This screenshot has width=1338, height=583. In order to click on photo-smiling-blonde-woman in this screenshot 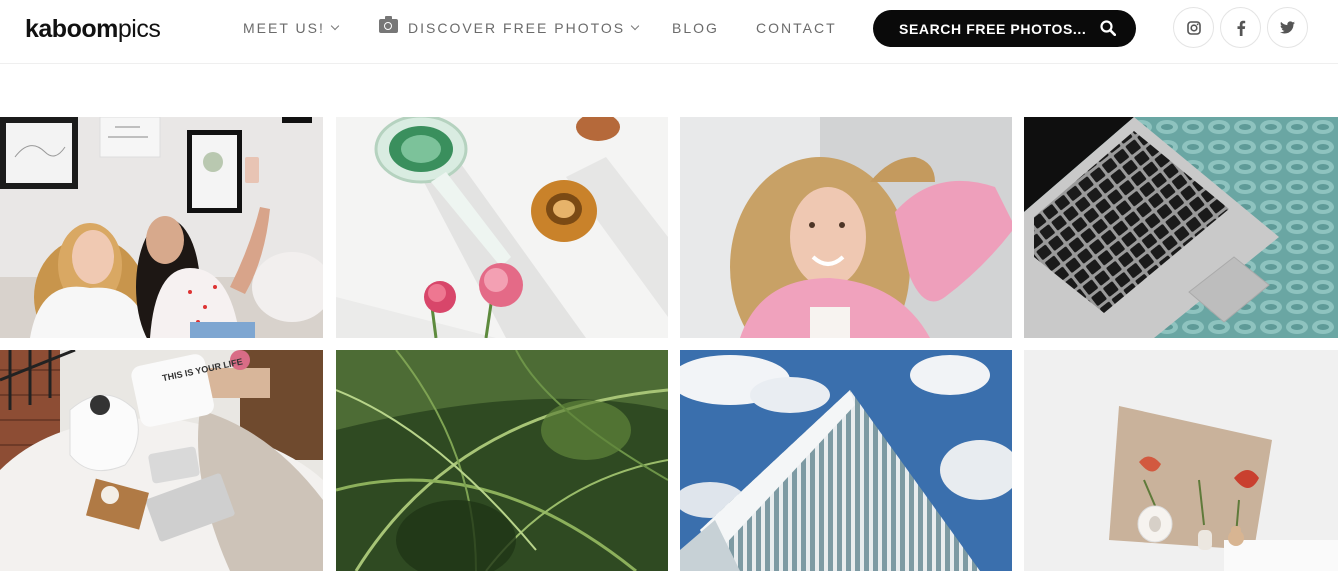, I will do `click(846, 227)`.